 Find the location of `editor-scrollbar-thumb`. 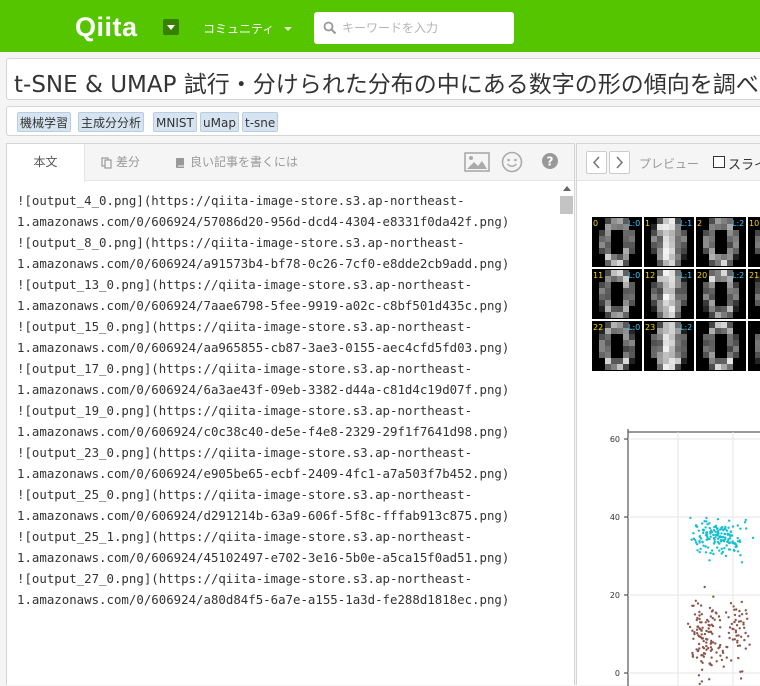

editor-scrollbar-thumb is located at coordinates (566, 205).